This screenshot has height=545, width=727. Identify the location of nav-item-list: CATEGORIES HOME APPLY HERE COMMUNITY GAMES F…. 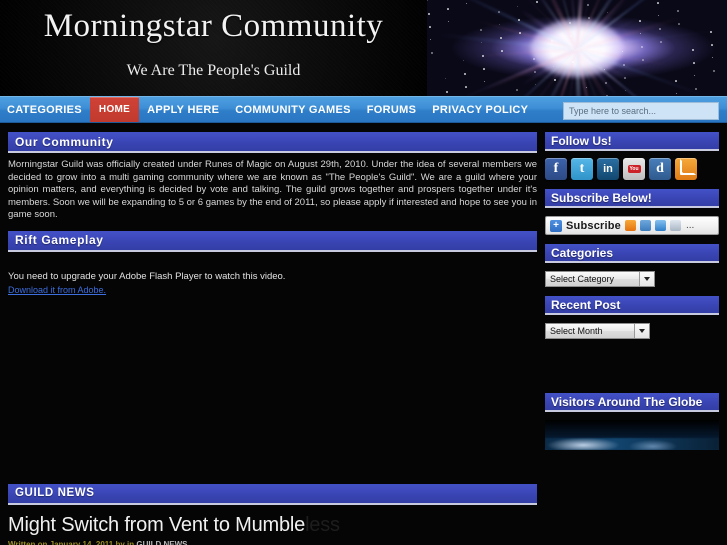
(268, 109).